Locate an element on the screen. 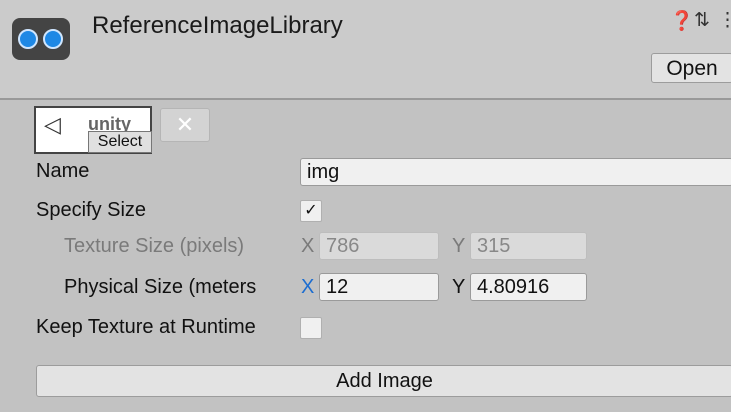 Image resolution: width=731 pixels, height=412 pixels. asset-title: ReferenceImageLibrary is located at coordinates (217, 25).